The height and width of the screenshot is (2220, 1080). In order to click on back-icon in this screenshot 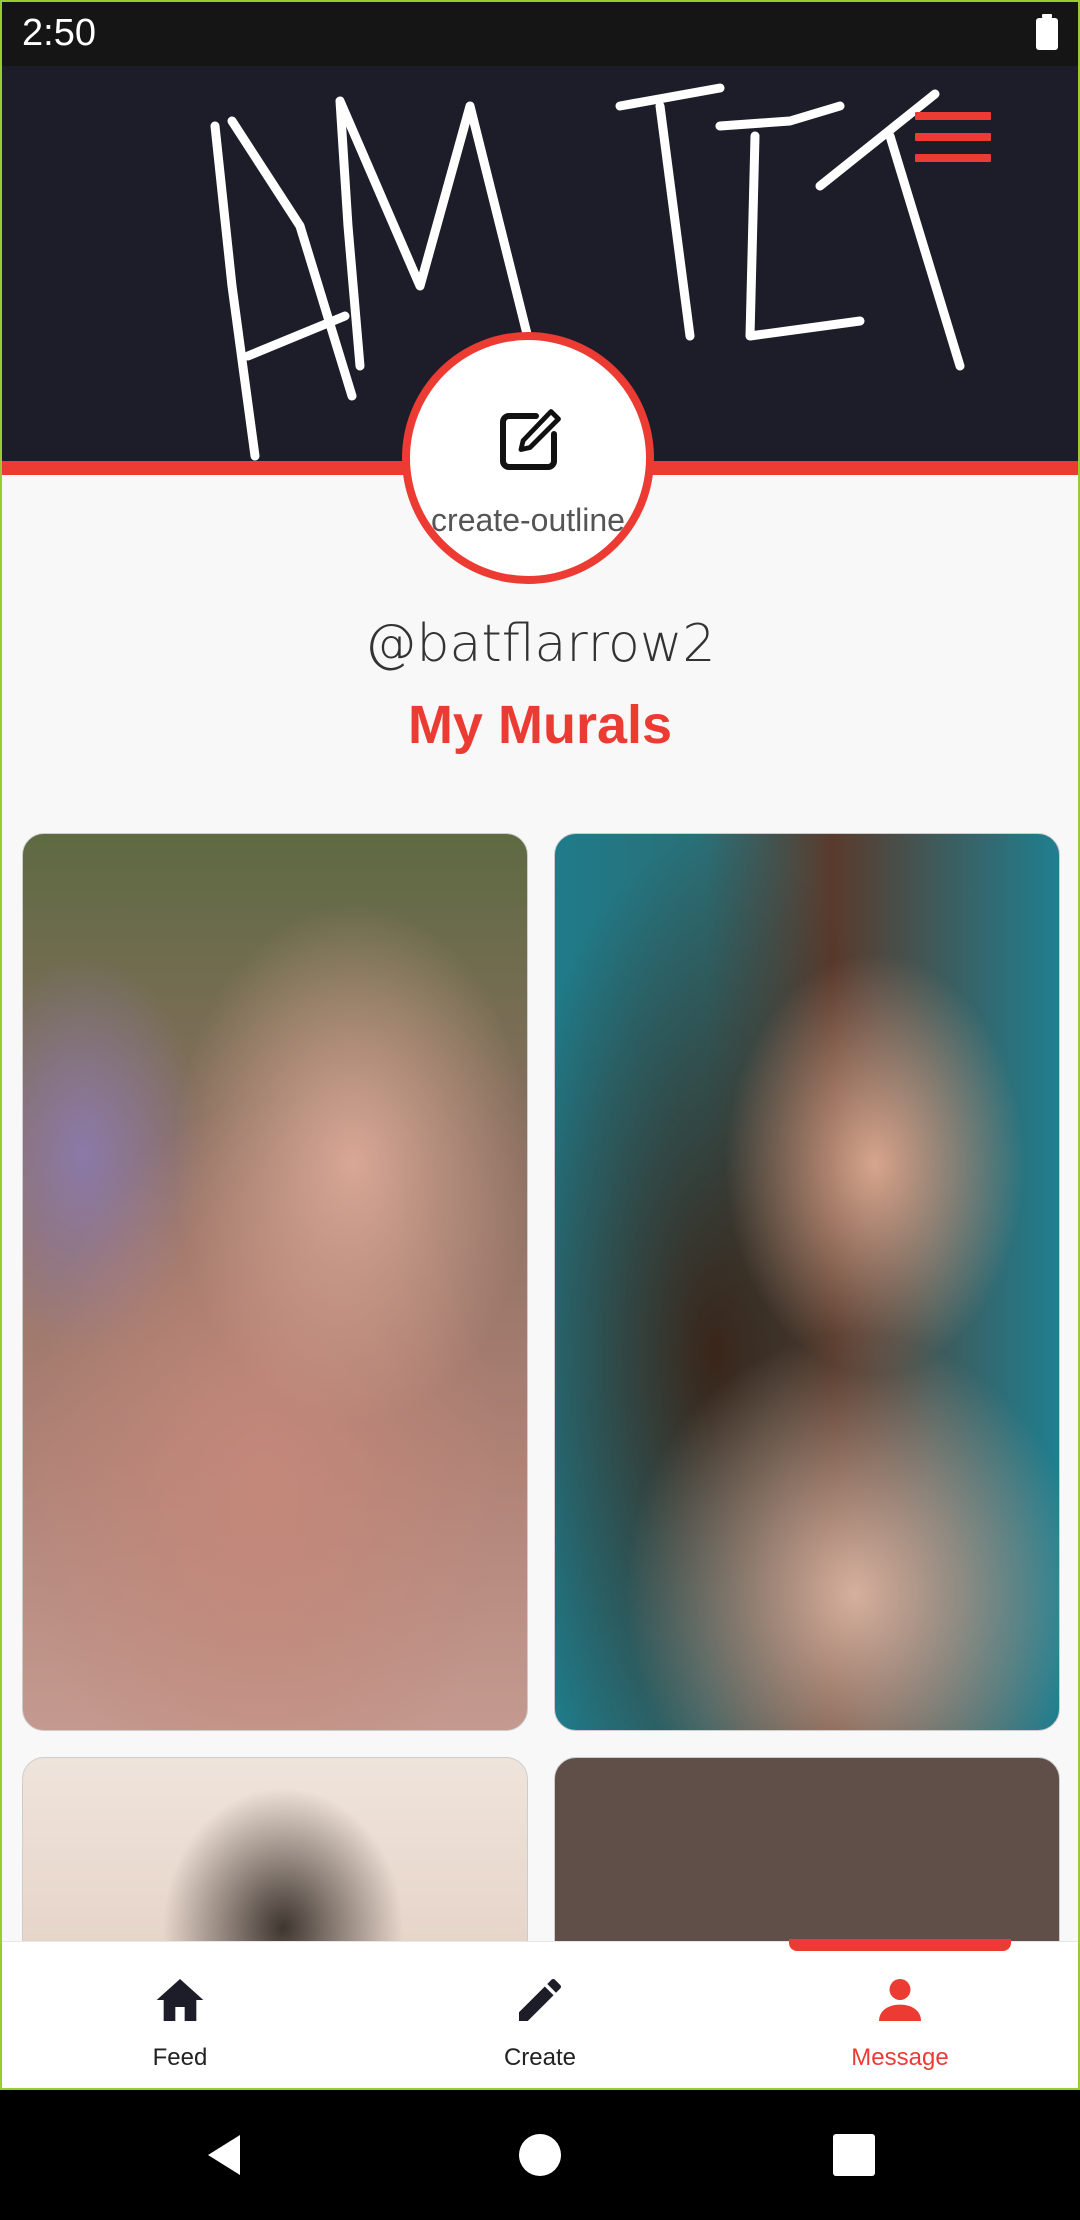, I will do `click(225, 2155)`.